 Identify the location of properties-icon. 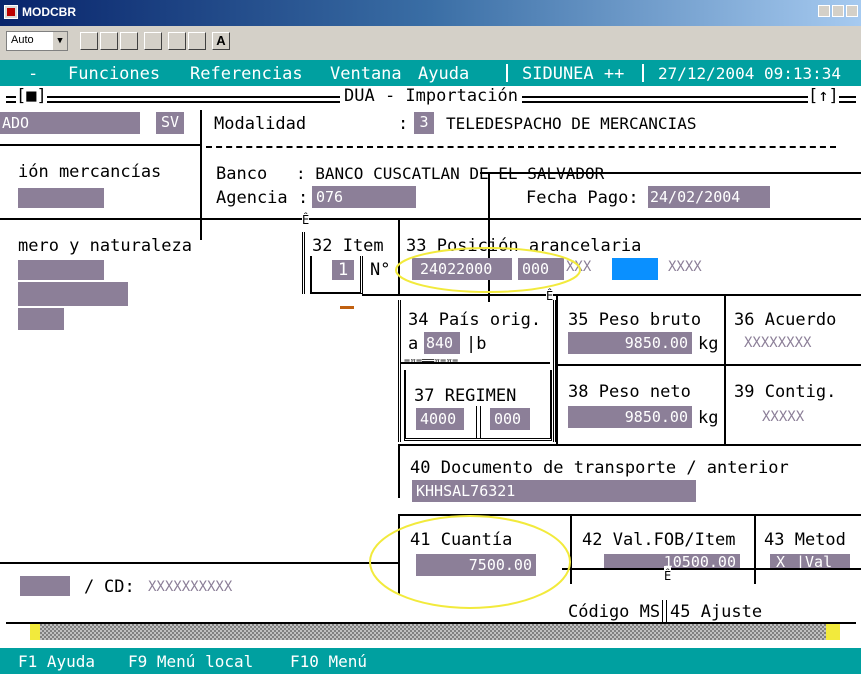
(177, 41).